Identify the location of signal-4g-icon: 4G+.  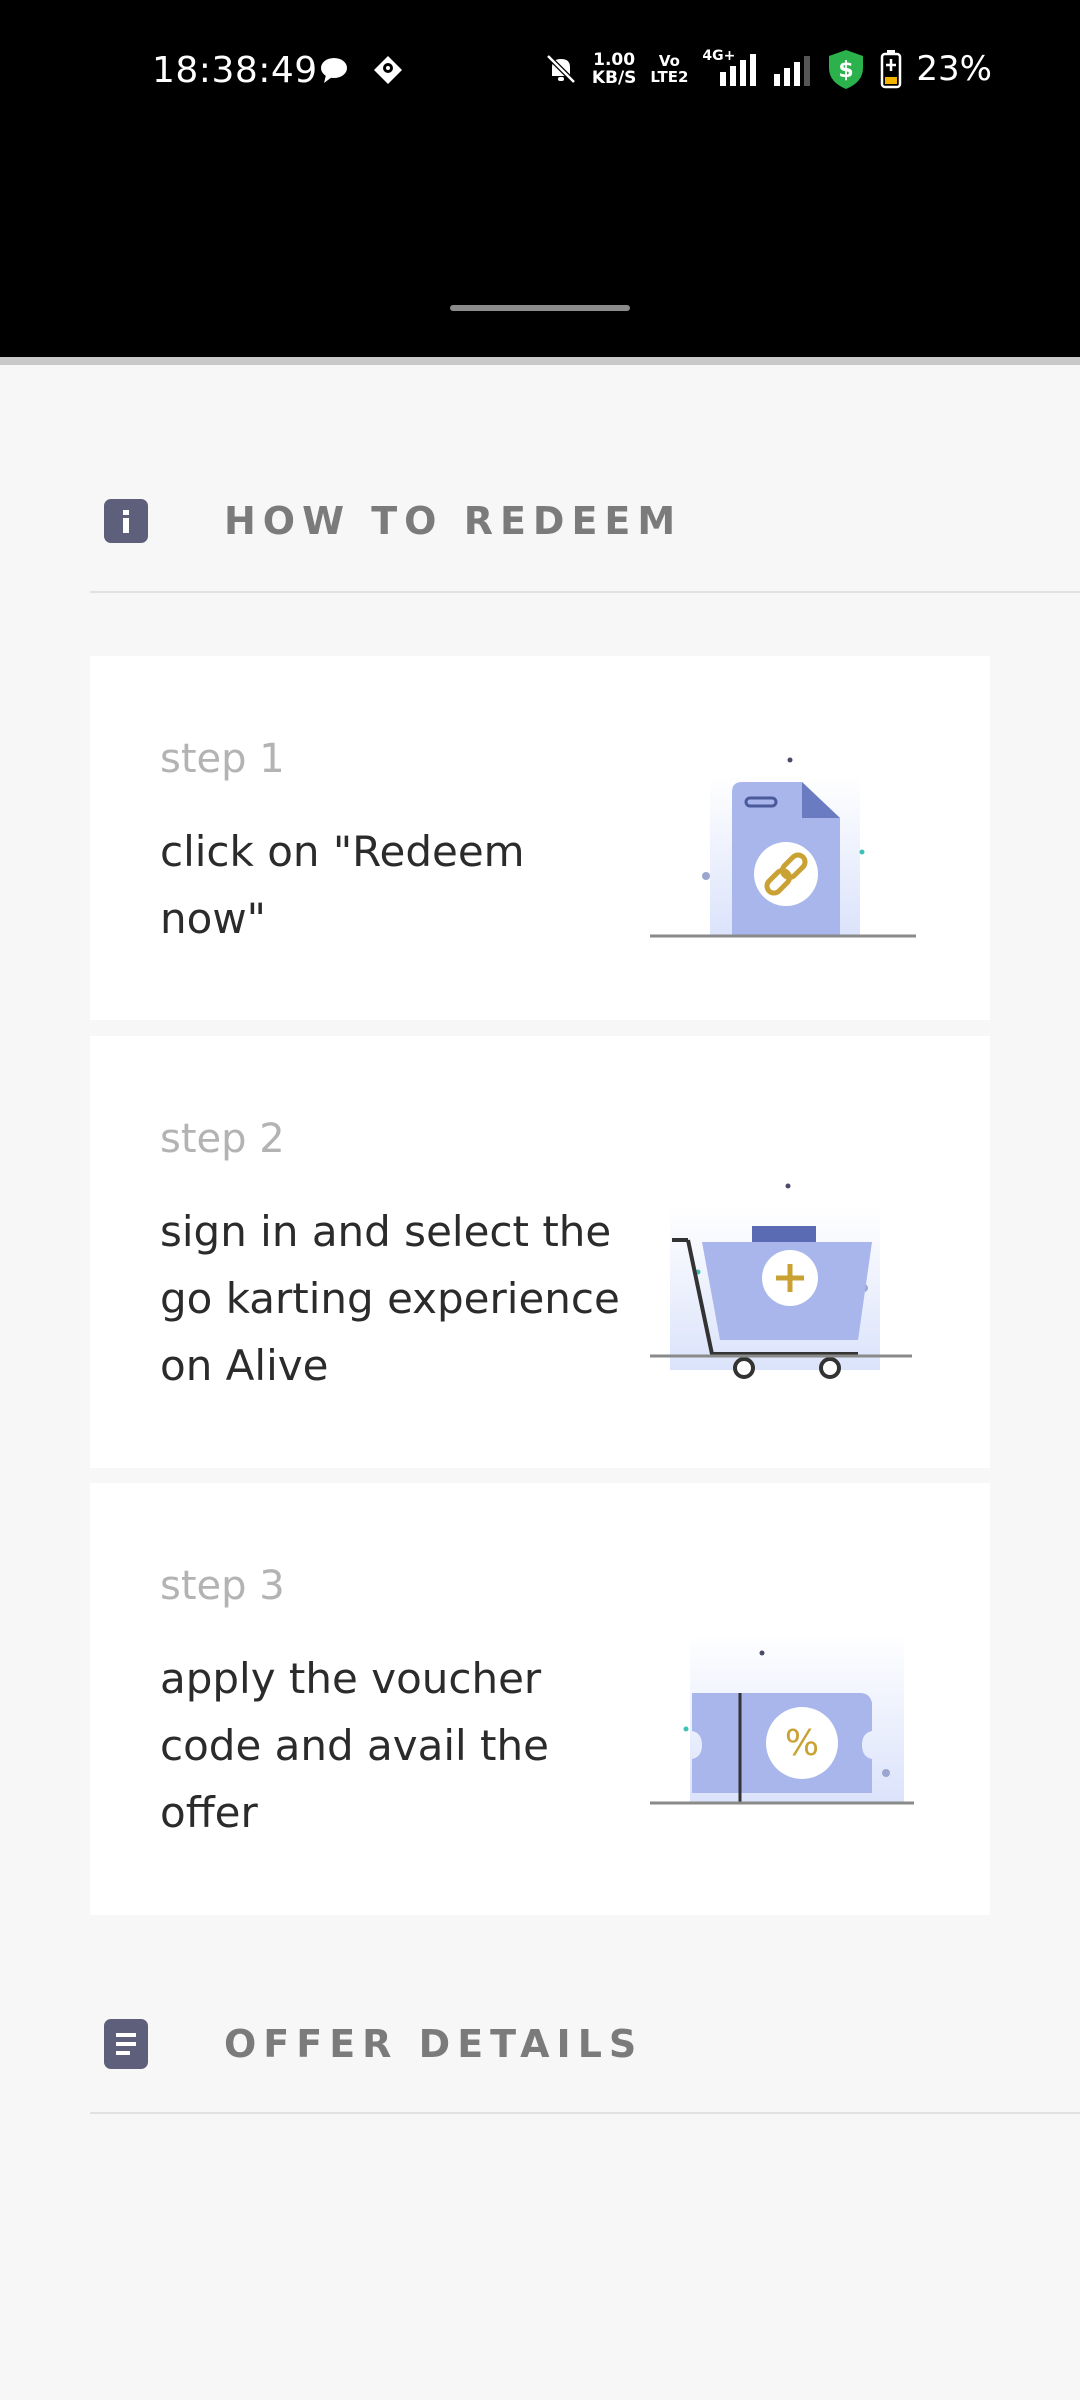
(730, 67).